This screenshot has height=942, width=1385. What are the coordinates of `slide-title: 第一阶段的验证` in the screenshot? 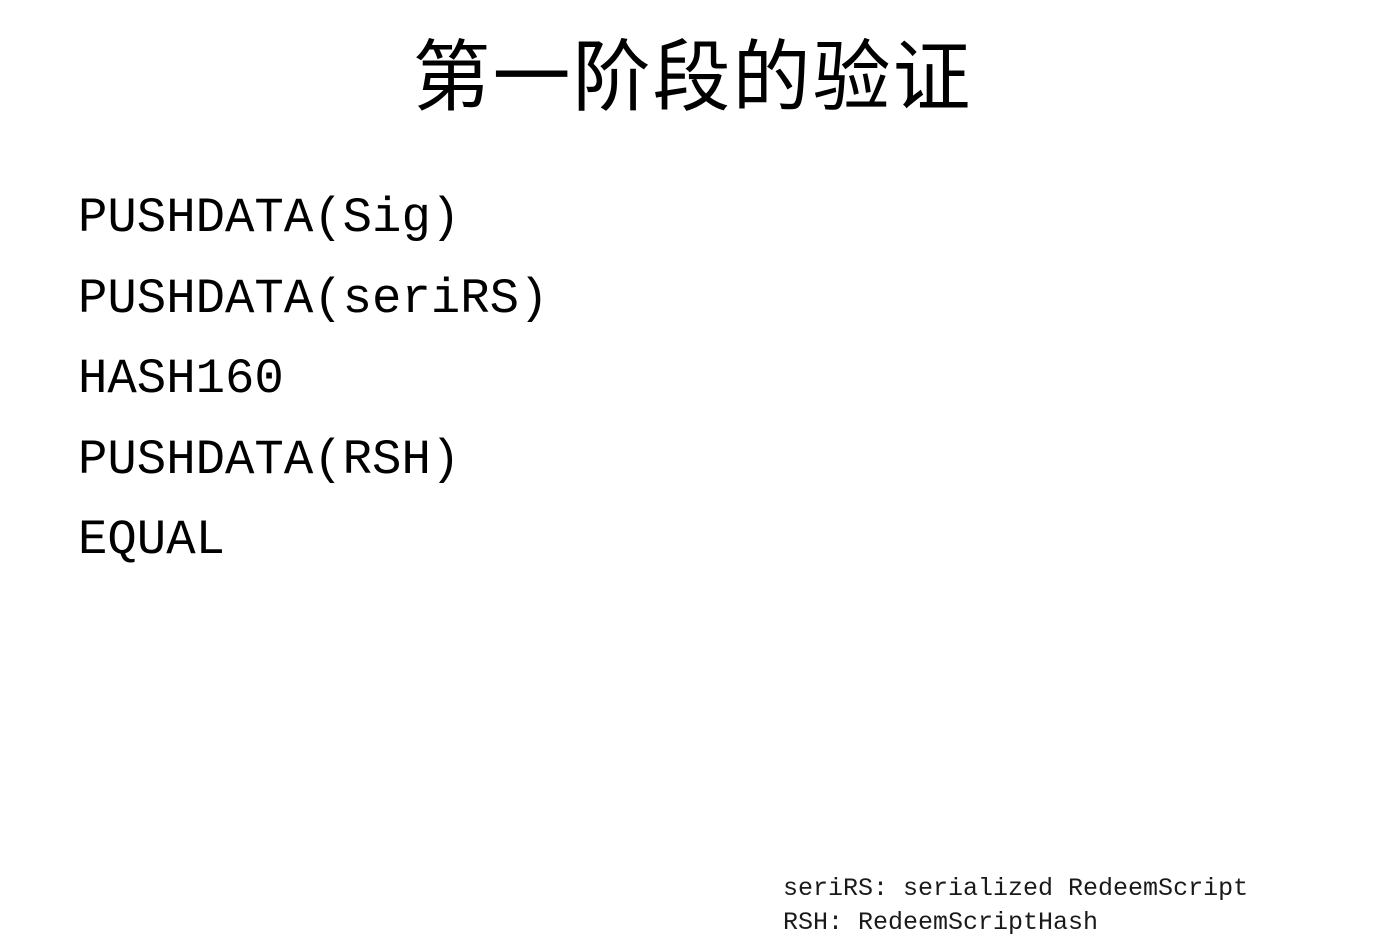 It's located at (692, 78).